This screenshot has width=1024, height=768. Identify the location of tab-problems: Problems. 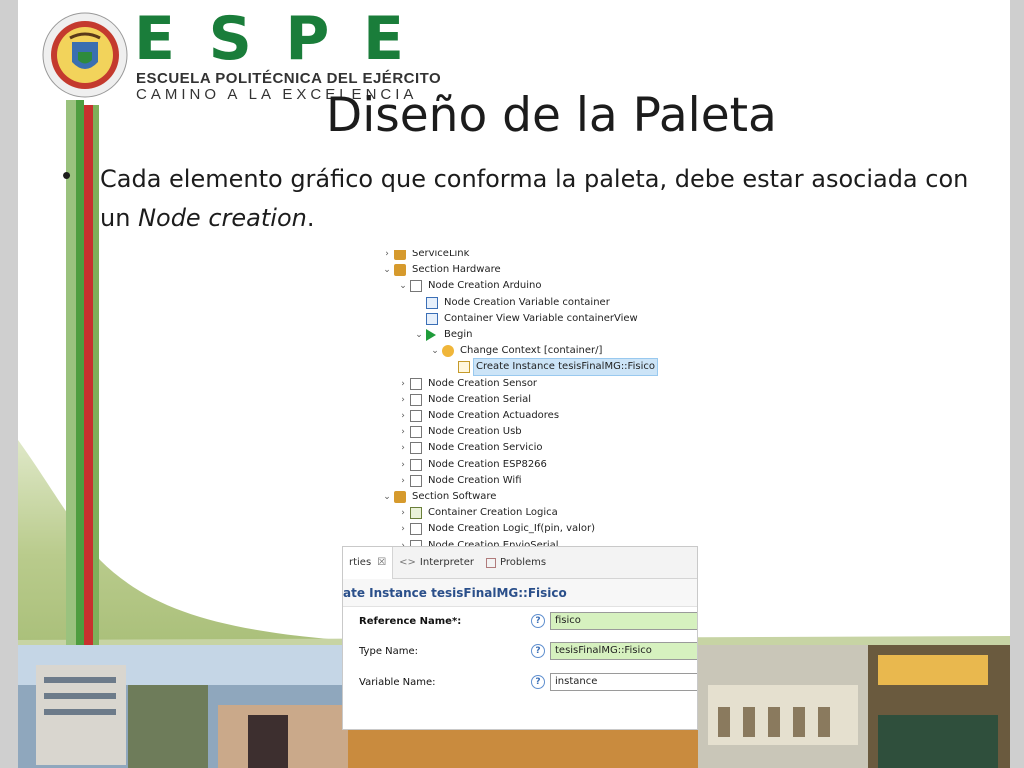
(516, 563).